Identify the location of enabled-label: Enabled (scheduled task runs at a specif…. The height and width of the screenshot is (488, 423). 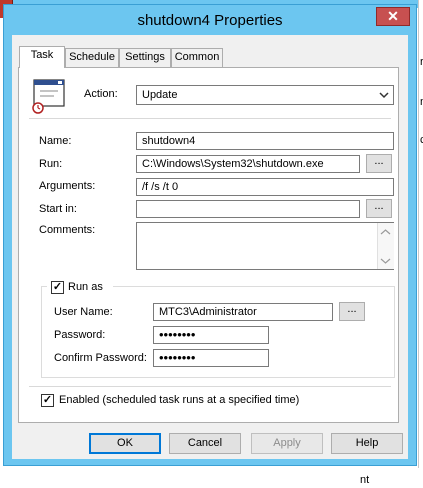
(179, 400).